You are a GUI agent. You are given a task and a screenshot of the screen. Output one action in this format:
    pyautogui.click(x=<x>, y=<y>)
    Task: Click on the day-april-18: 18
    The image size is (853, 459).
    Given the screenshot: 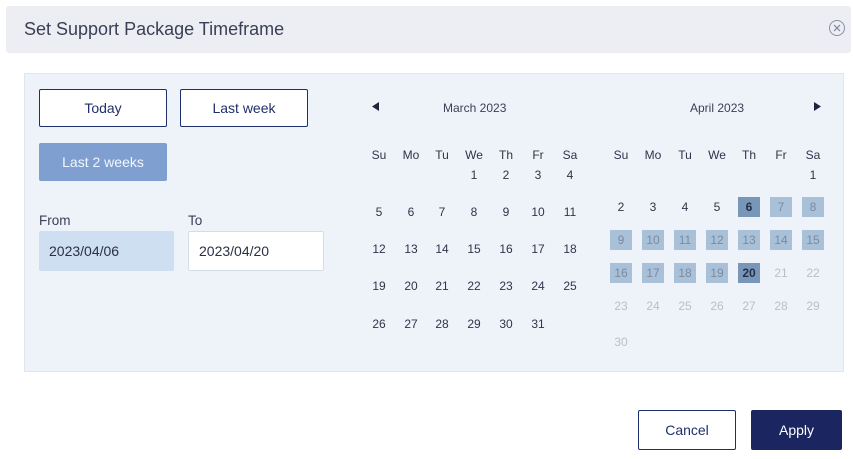 What is the action you would take?
    pyautogui.click(x=685, y=273)
    